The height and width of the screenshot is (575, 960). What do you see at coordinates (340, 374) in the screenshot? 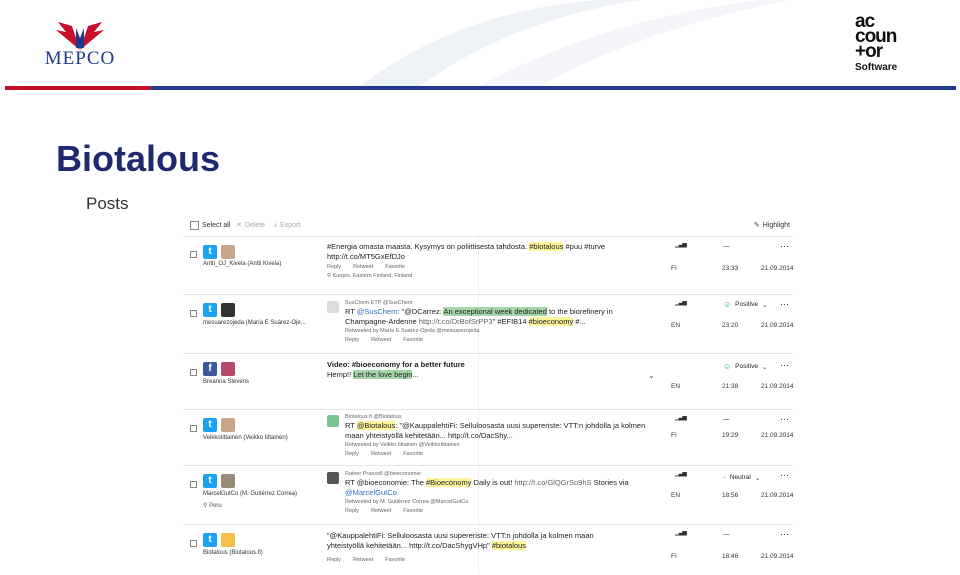
I see `post-text: Hemp!!` at bounding box center [340, 374].